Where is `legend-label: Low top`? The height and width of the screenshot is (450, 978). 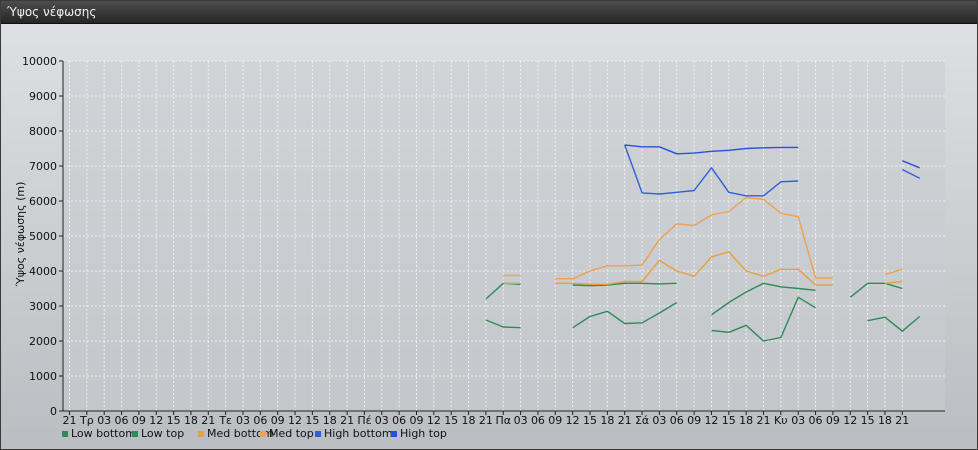 legend-label: Low top is located at coordinates (162, 433).